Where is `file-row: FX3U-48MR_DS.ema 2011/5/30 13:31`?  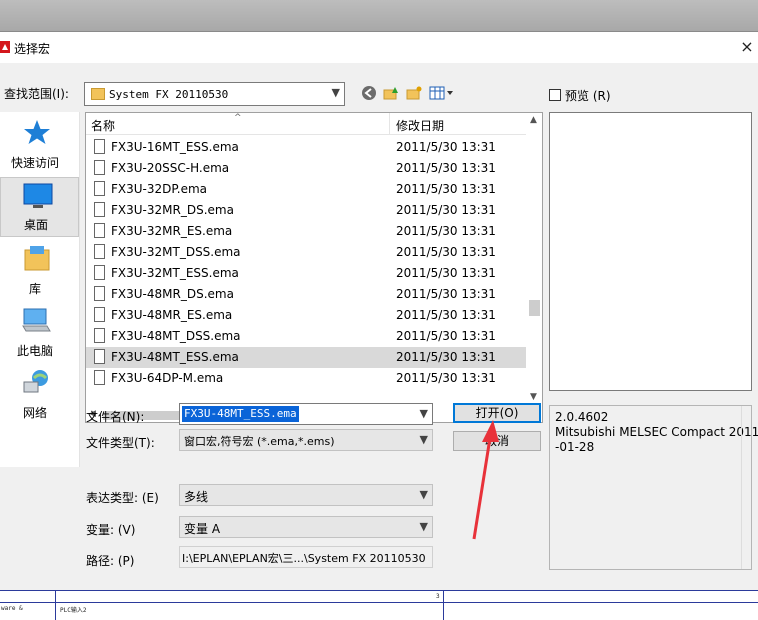 file-row: FX3U-48MR_DS.ema 2011/5/30 13:31 is located at coordinates (306, 294).